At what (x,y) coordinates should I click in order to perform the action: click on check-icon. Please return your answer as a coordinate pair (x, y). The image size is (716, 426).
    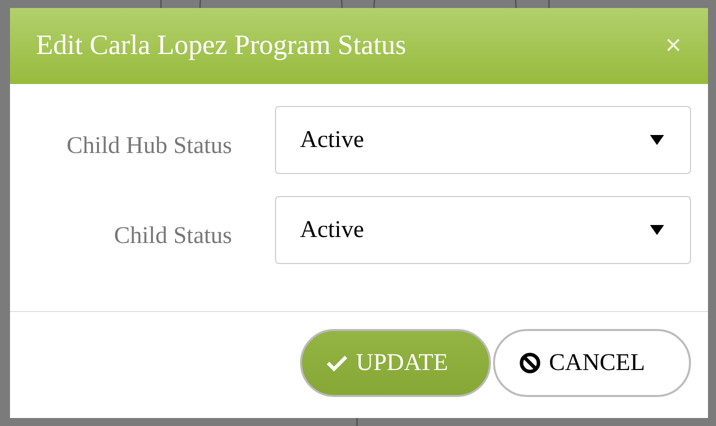
    Looking at the image, I should click on (337, 363).